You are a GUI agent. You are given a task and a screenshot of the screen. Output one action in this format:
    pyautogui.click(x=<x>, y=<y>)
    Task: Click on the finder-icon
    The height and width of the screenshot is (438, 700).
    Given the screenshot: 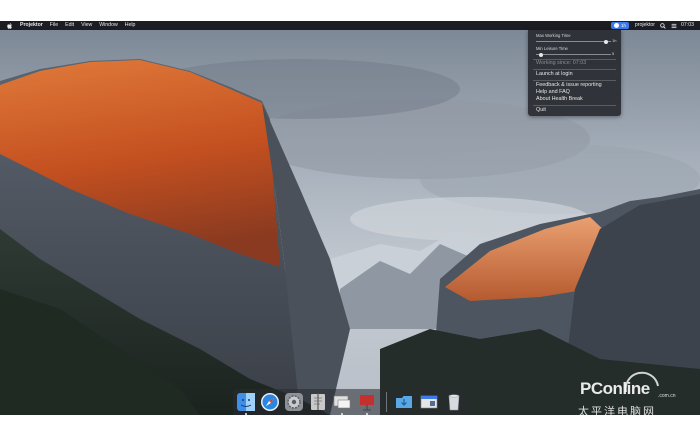 What is the action you would take?
    pyautogui.click(x=246, y=402)
    